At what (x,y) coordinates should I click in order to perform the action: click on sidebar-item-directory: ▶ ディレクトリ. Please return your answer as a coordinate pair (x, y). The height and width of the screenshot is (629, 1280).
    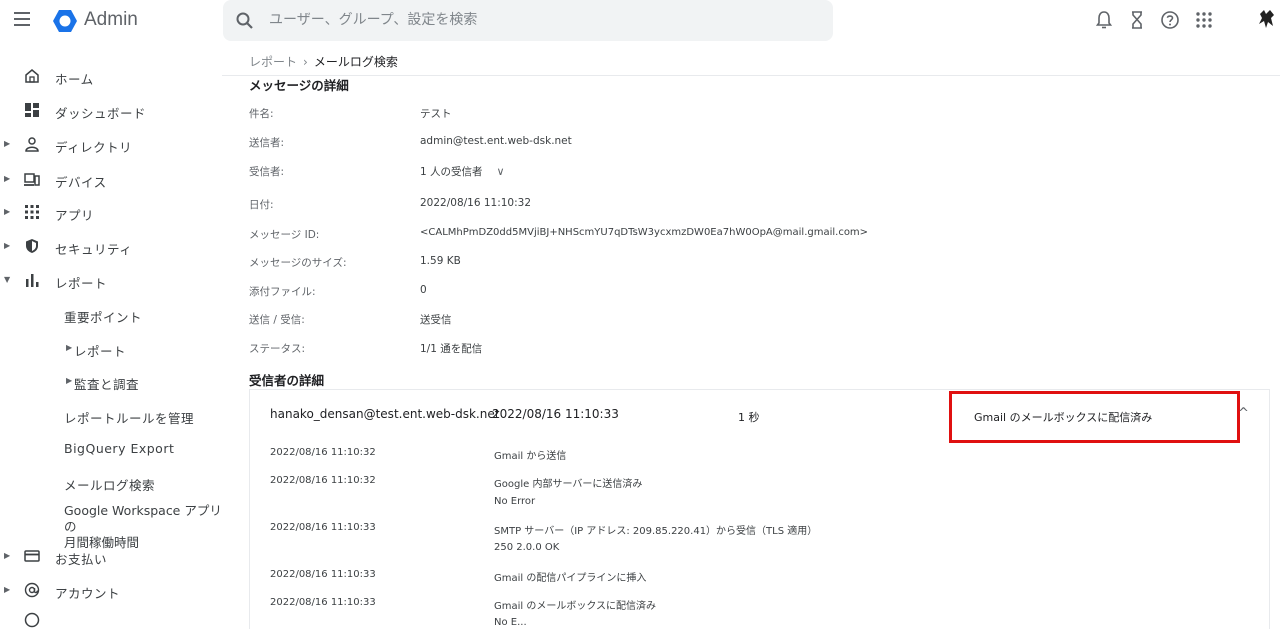
    Looking at the image, I should click on (111, 144).